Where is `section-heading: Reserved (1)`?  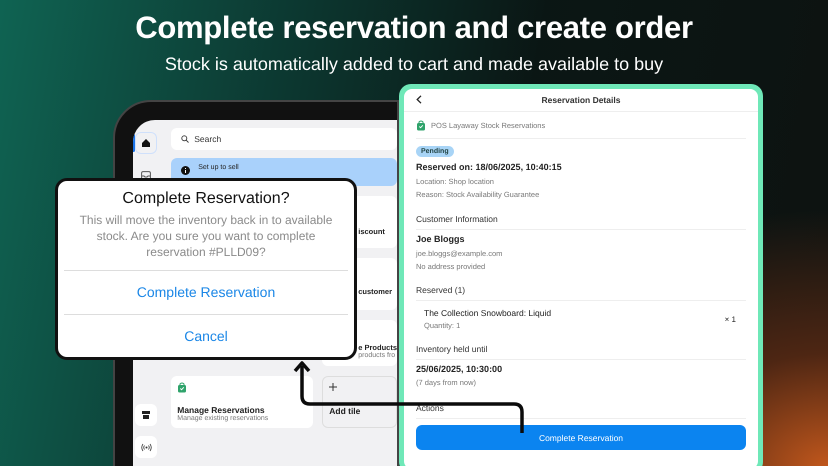 section-heading: Reserved (1) is located at coordinates (581, 293).